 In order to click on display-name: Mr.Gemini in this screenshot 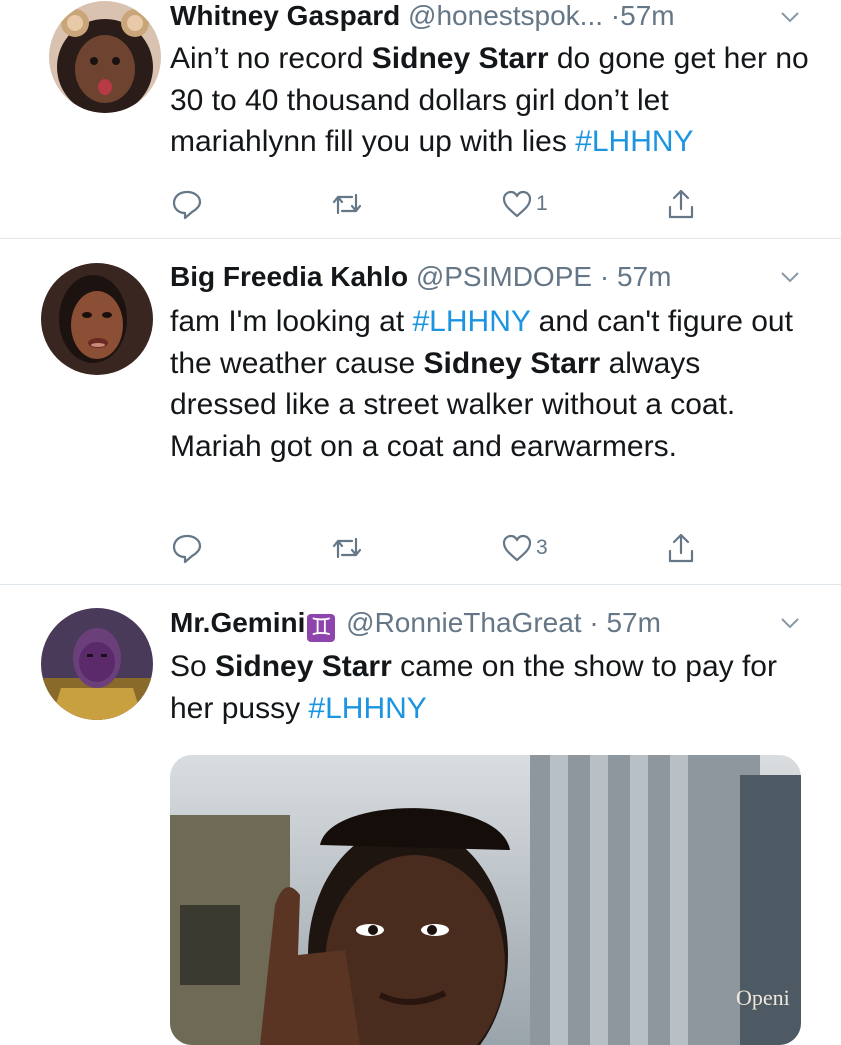, I will do `click(237, 622)`.